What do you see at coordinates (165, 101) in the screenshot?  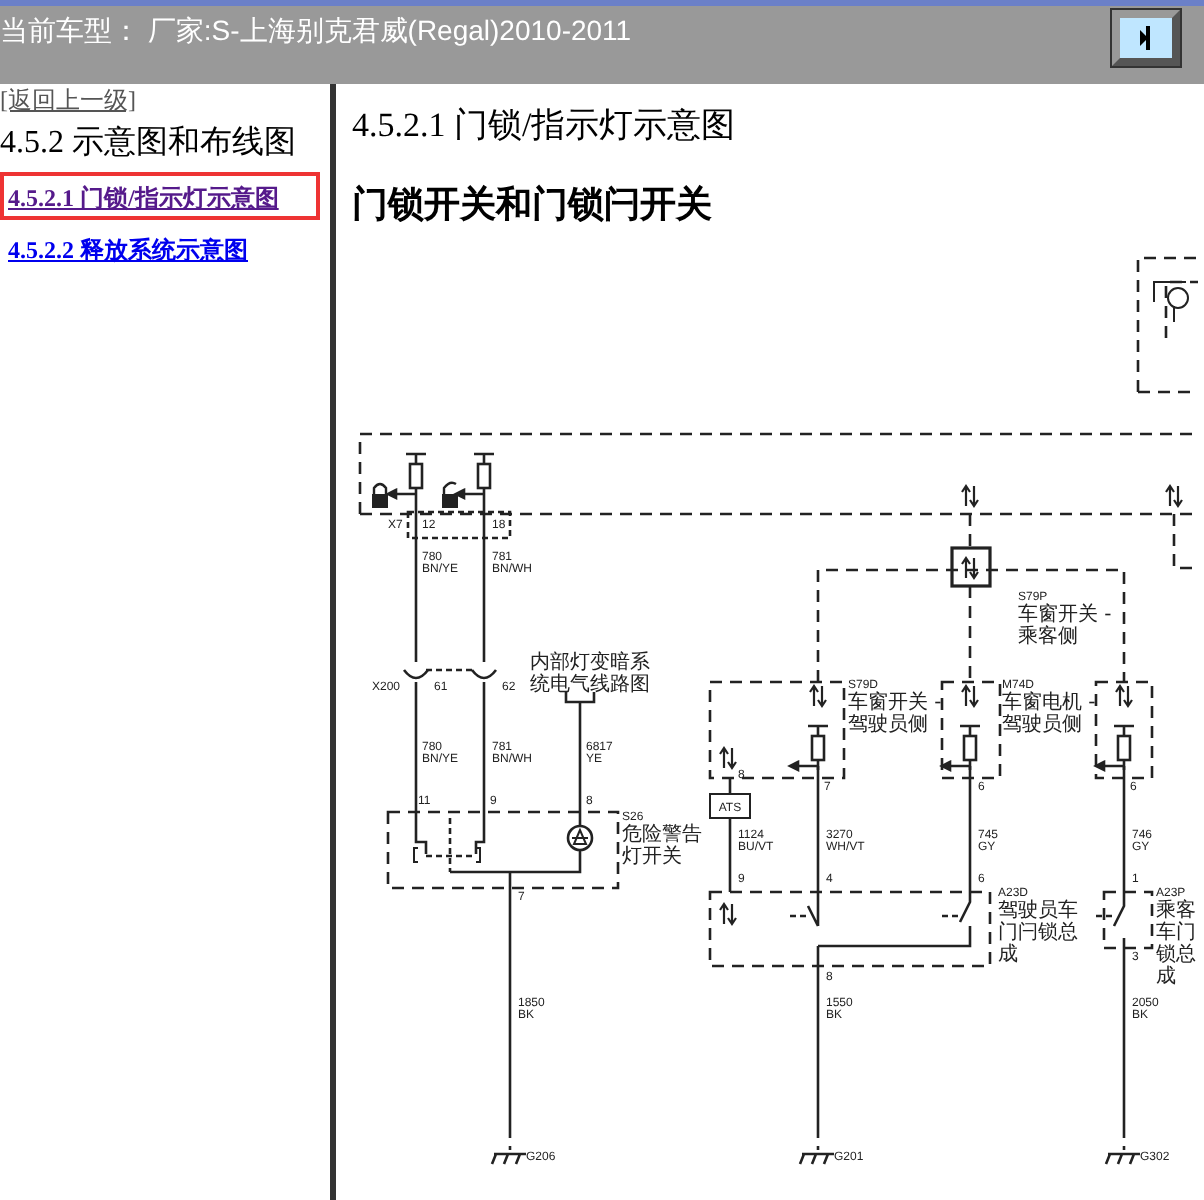 I see `back-link: [返回上一级]` at bounding box center [165, 101].